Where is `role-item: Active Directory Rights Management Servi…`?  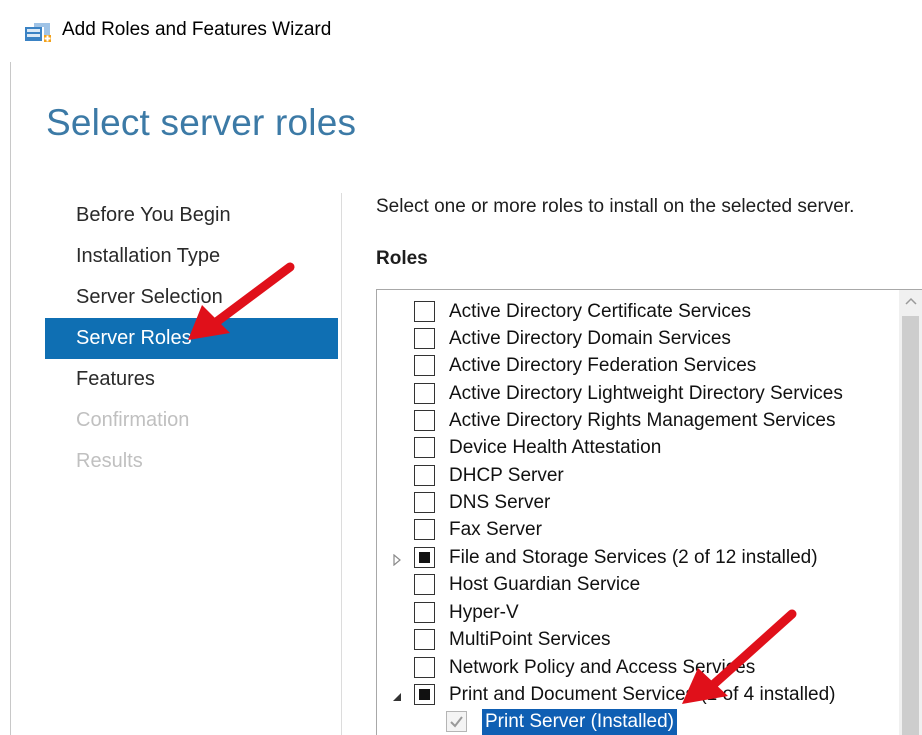 role-item: Active Directory Rights Management Servi… is located at coordinates (641, 421).